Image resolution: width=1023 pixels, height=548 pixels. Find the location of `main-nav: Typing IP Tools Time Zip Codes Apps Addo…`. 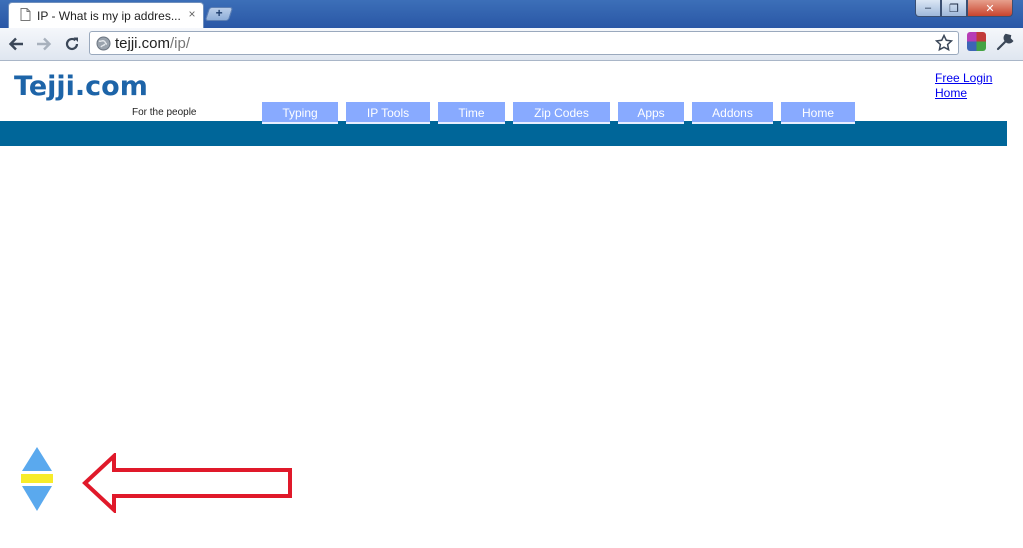

main-nav: Typing IP Tools Time Zip Codes Apps Addo… is located at coordinates (558, 113).